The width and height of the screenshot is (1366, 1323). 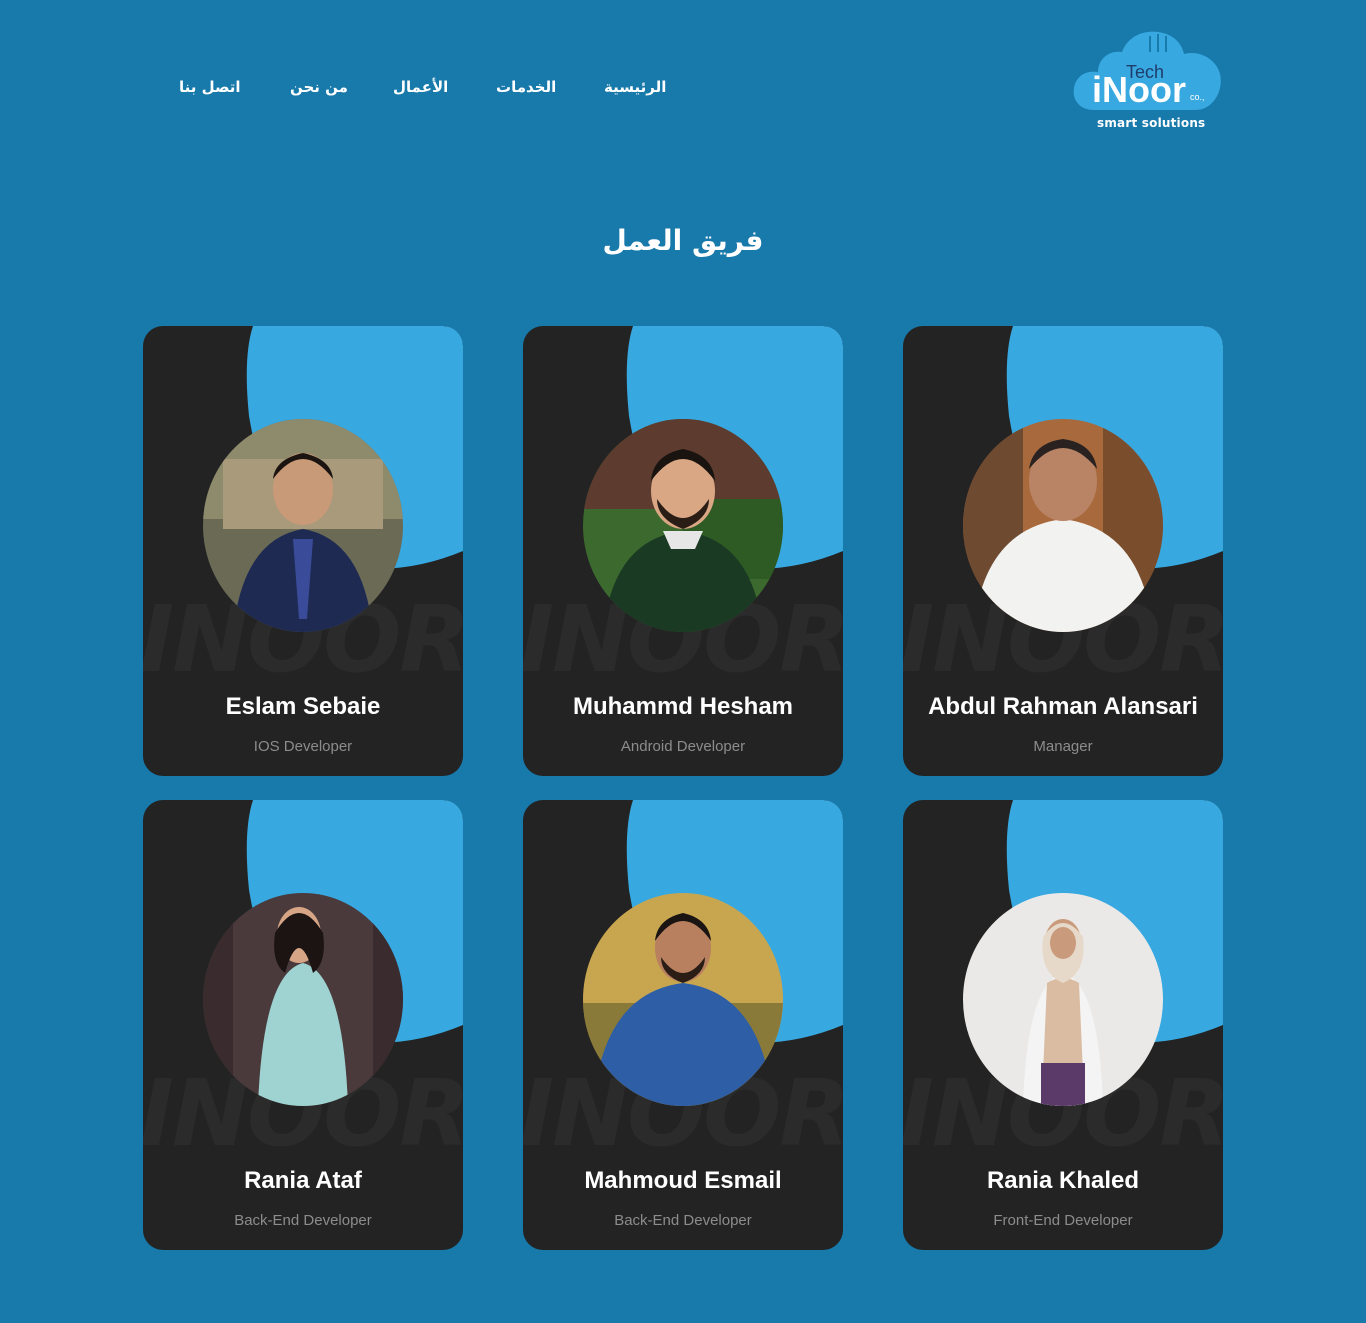 What do you see at coordinates (1151, 123) in the screenshot?
I see `logo-tagline: smart solutions` at bounding box center [1151, 123].